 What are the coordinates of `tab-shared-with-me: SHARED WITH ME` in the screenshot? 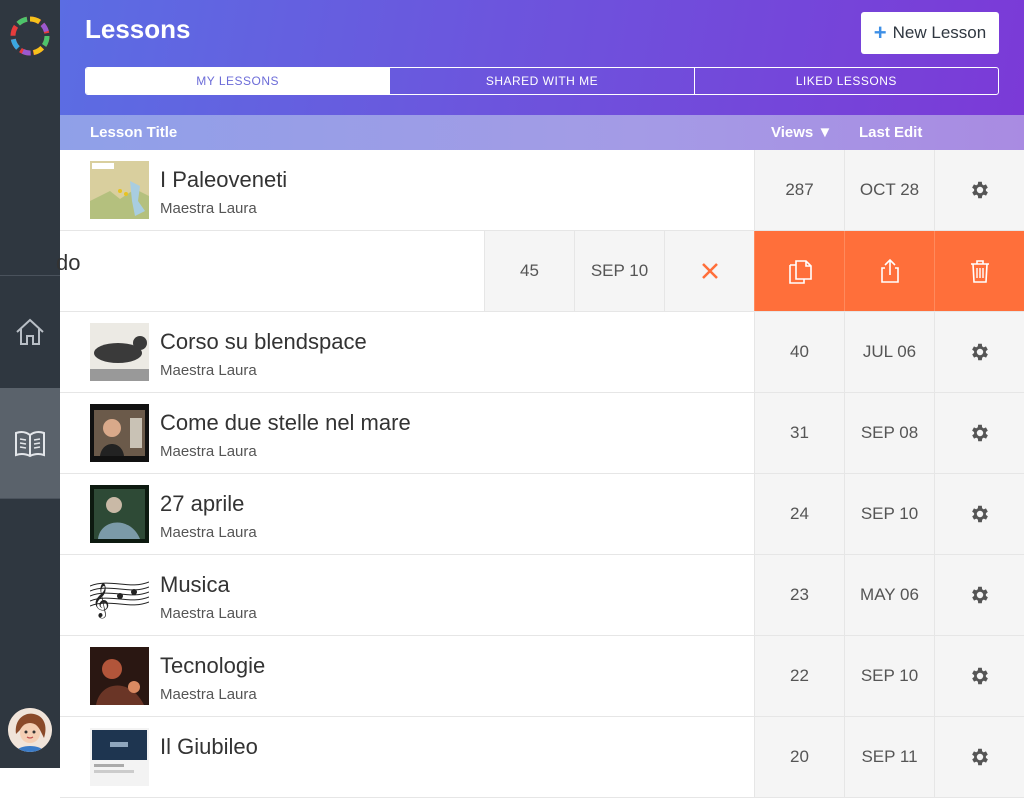 It's located at (541, 81).